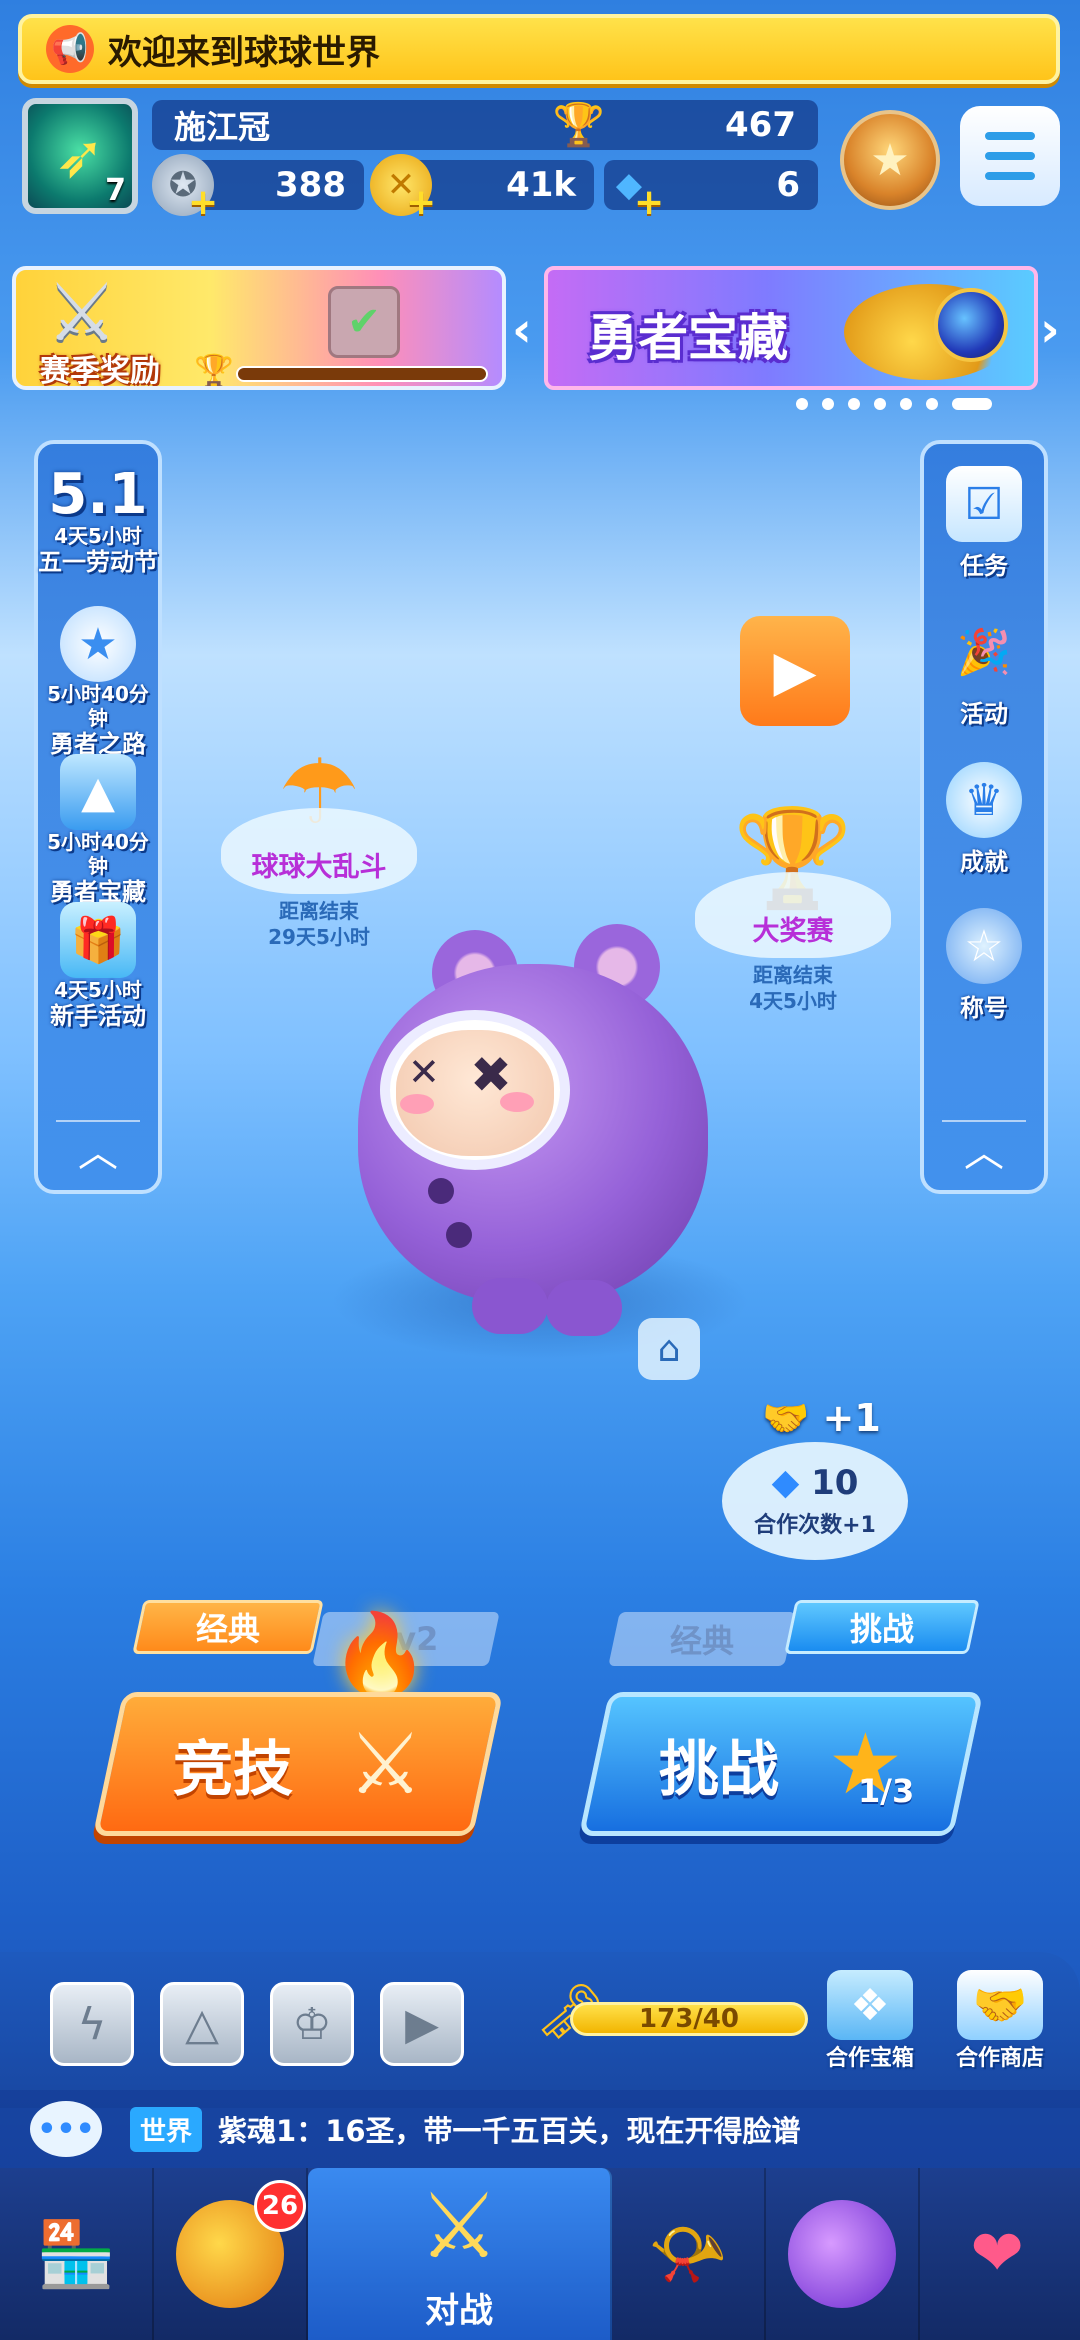  Describe the element at coordinates (115, 190) in the screenshot. I see `player-level: 7` at that location.